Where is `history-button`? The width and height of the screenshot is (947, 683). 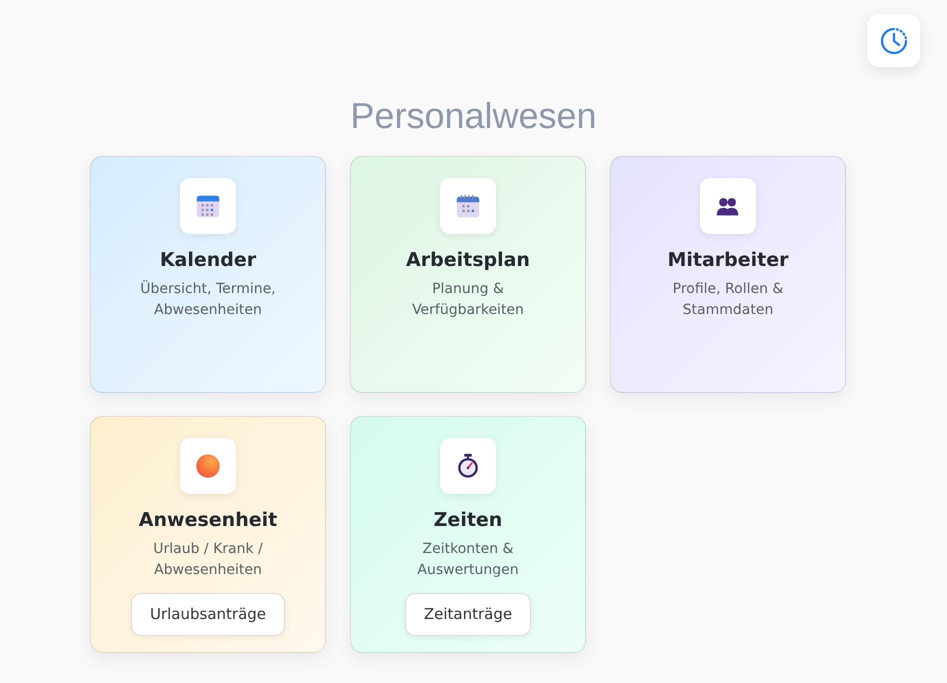
history-button is located at coordinates (893, 40).